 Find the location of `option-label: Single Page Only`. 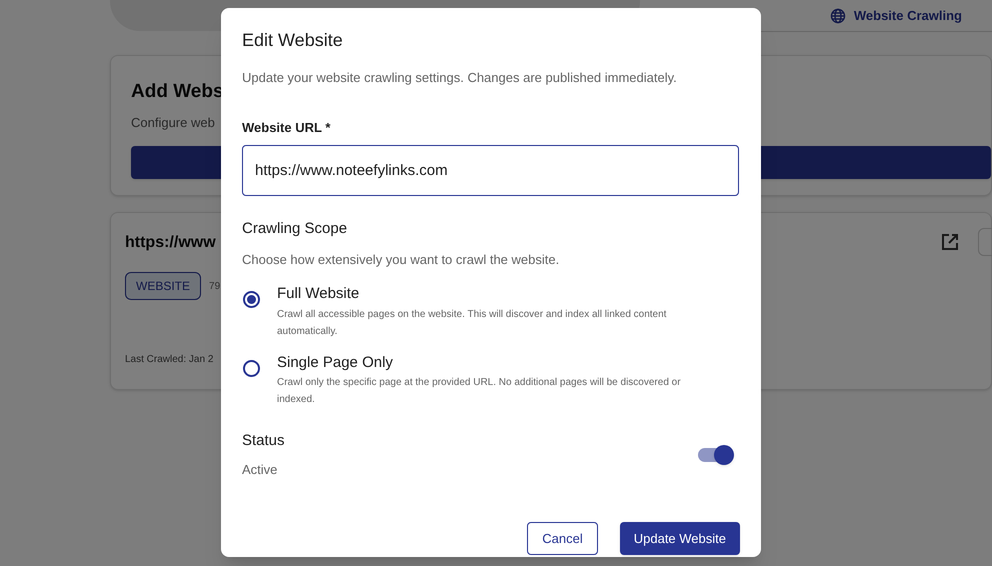

option-label: Single Page Only is located at coordinates (335, 362).